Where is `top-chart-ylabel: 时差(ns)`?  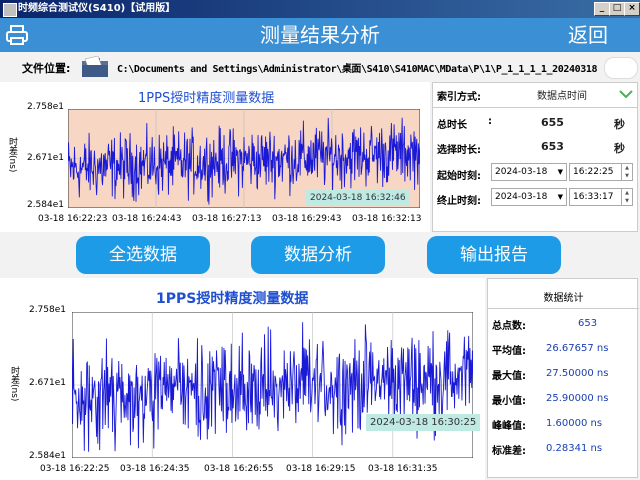 top-chart-ylabel: 时差(ns) is located at coordinates (12, 155).